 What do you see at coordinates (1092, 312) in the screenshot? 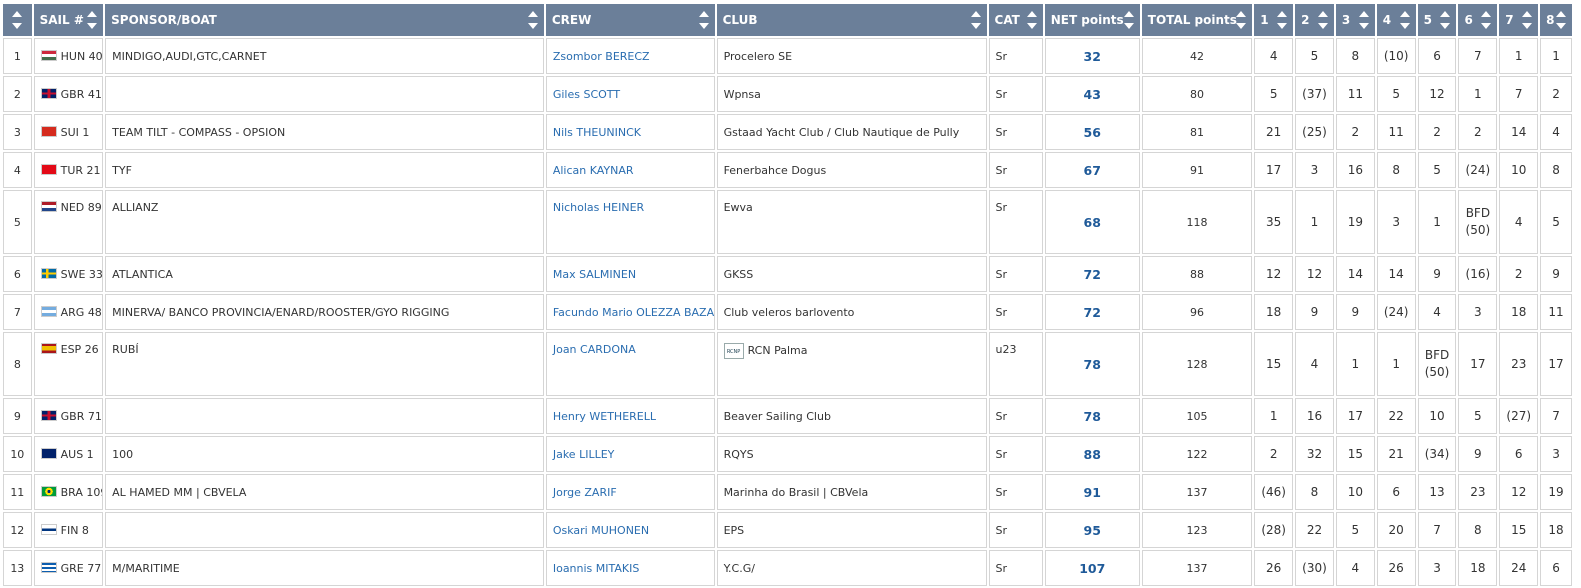
I see `net-points: 72` at bounding box center [1092, 312].